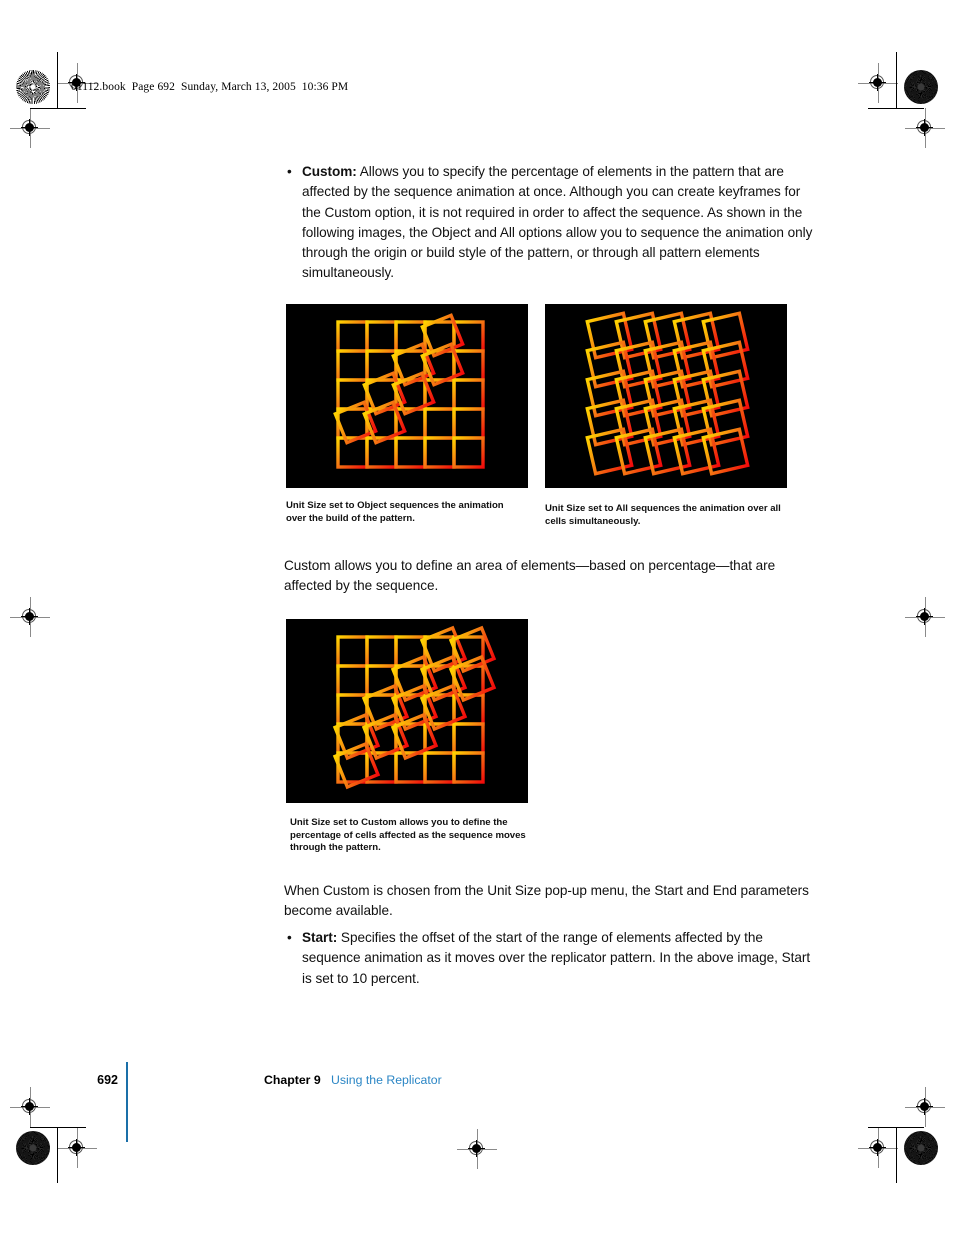 Image resolution: width=954 pixels, height=1235 pixels. What do you see at coordinates (30, 128) in the screenshot?
I see `registration-crosshair-upper-left-edge` at bounding box center [30, 128].